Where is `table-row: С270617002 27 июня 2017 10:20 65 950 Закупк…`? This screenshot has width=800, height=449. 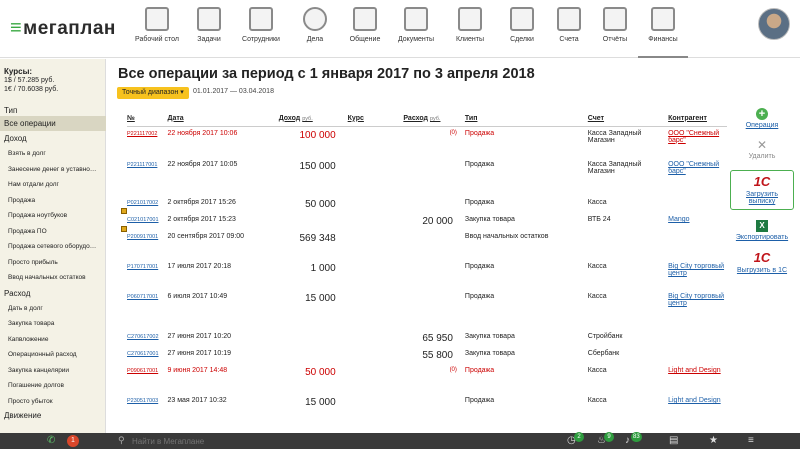 table-row: С270617002 27 июня 2017 10:20 65 950 Закупк… is located at coordinates (427, 338).